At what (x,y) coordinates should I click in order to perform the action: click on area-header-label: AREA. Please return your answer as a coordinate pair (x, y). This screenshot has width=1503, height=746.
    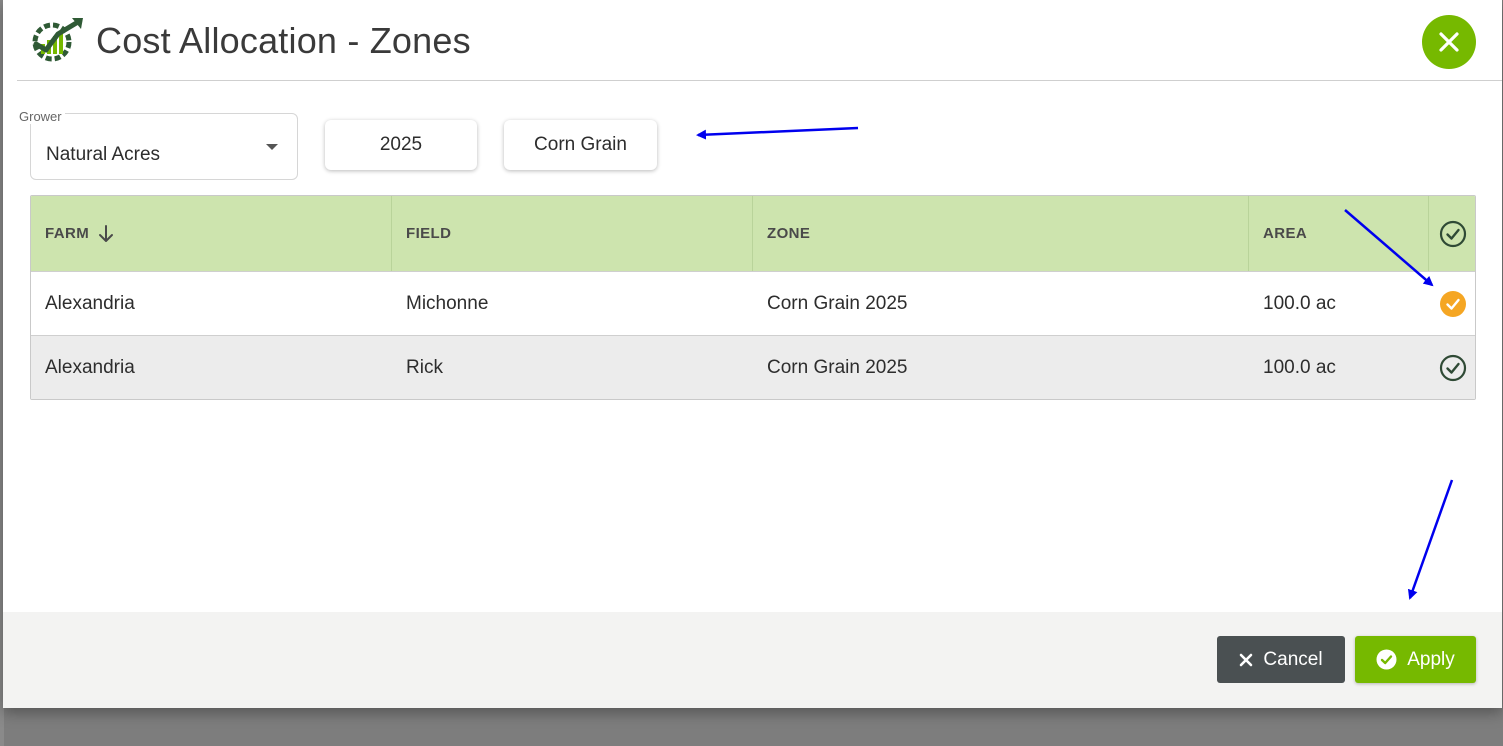
    Looking at the image, I should click on (1285, 233).